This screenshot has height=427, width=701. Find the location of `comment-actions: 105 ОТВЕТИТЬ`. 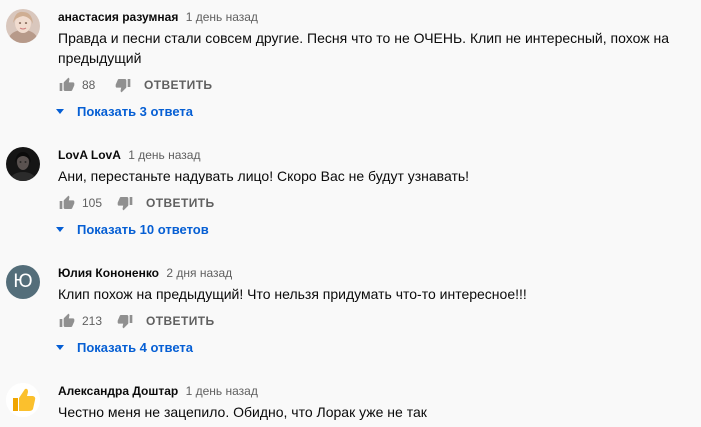

comment-actions: 105 ОТВЕТИТЬ is located at coordinates (136, 203).